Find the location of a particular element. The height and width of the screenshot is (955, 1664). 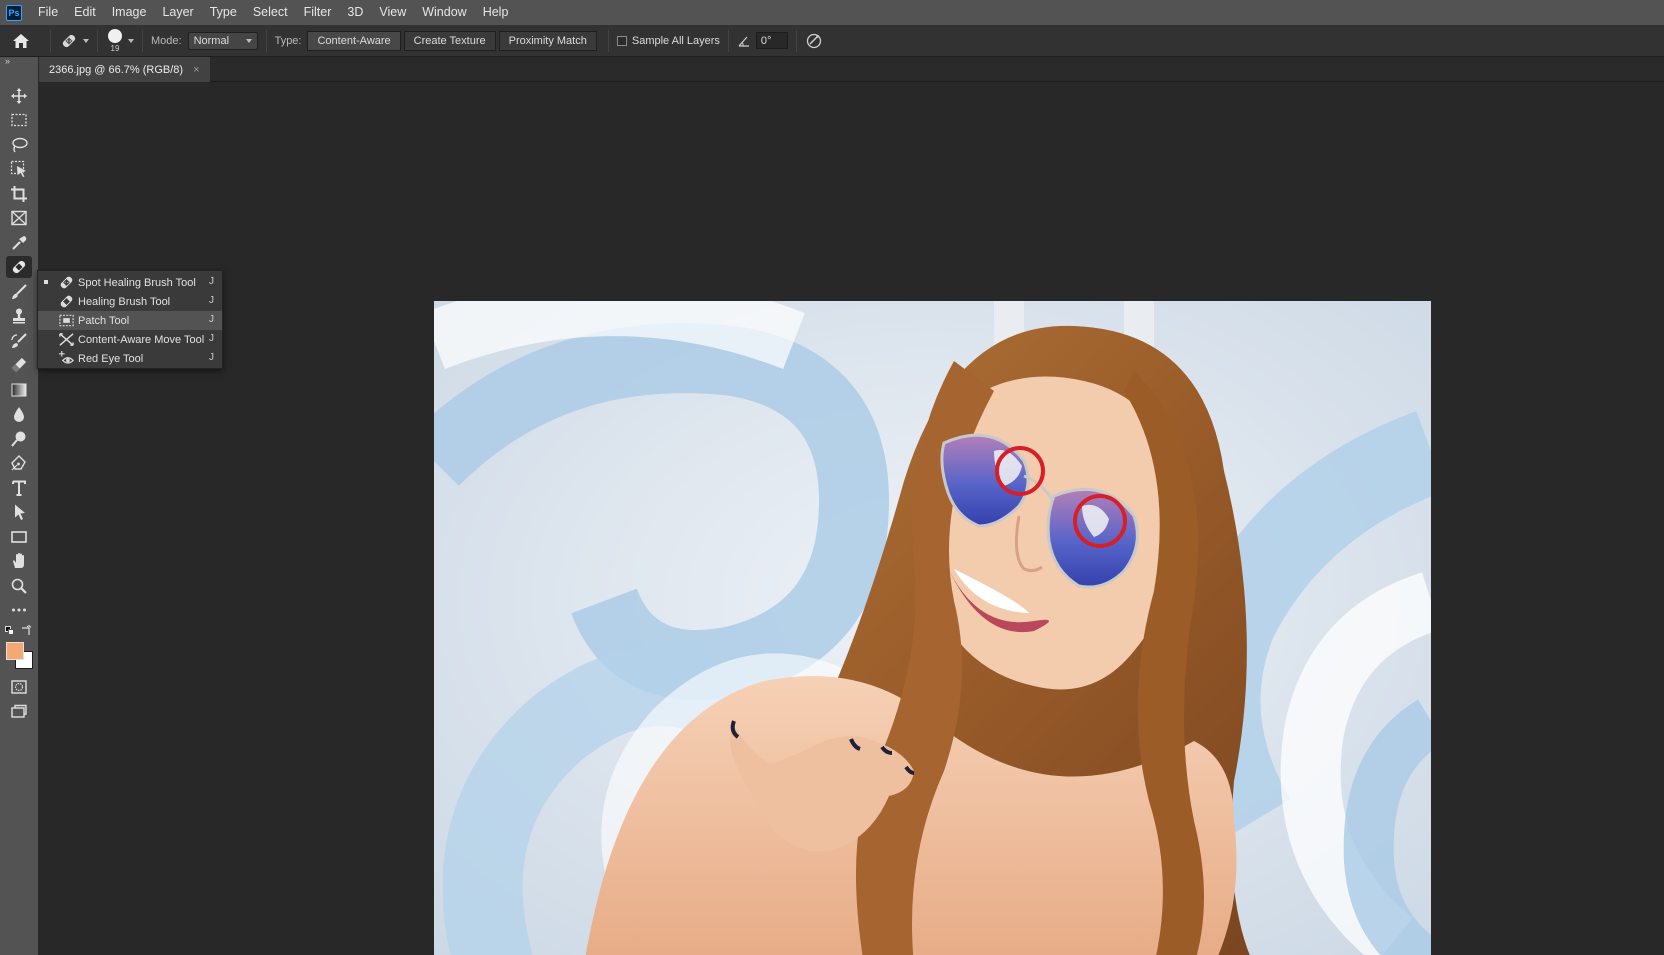

screen-mode-icon is located at coordinates (19, 711).